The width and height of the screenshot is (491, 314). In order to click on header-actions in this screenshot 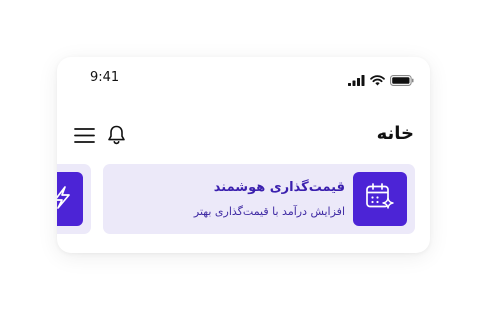, I will do `click(100, 135)`.